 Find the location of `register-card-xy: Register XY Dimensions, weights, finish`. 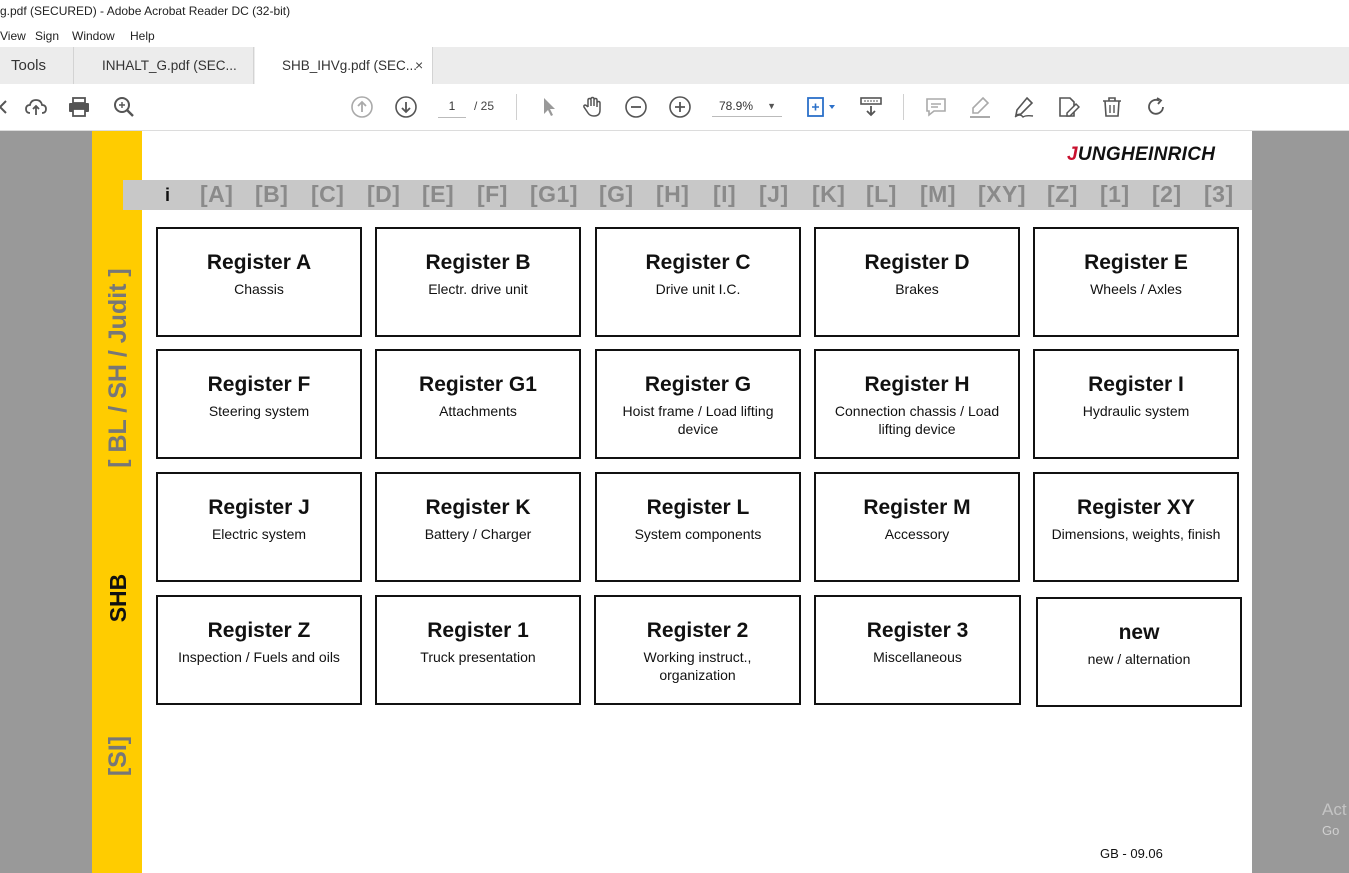

register-card-xy: Register XY Dimensions, weights, finish is located at coordinates (1136, 527).